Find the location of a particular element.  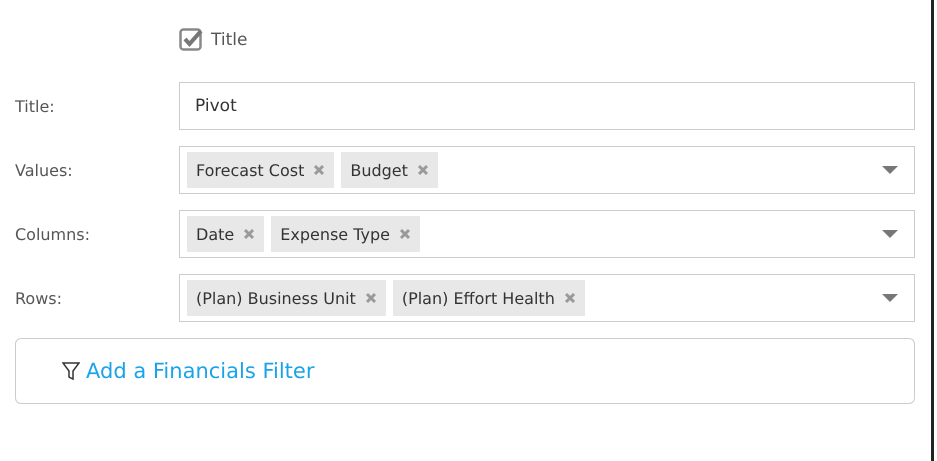

tag-label: Forecast Cost is located at coordinates (250, 170).